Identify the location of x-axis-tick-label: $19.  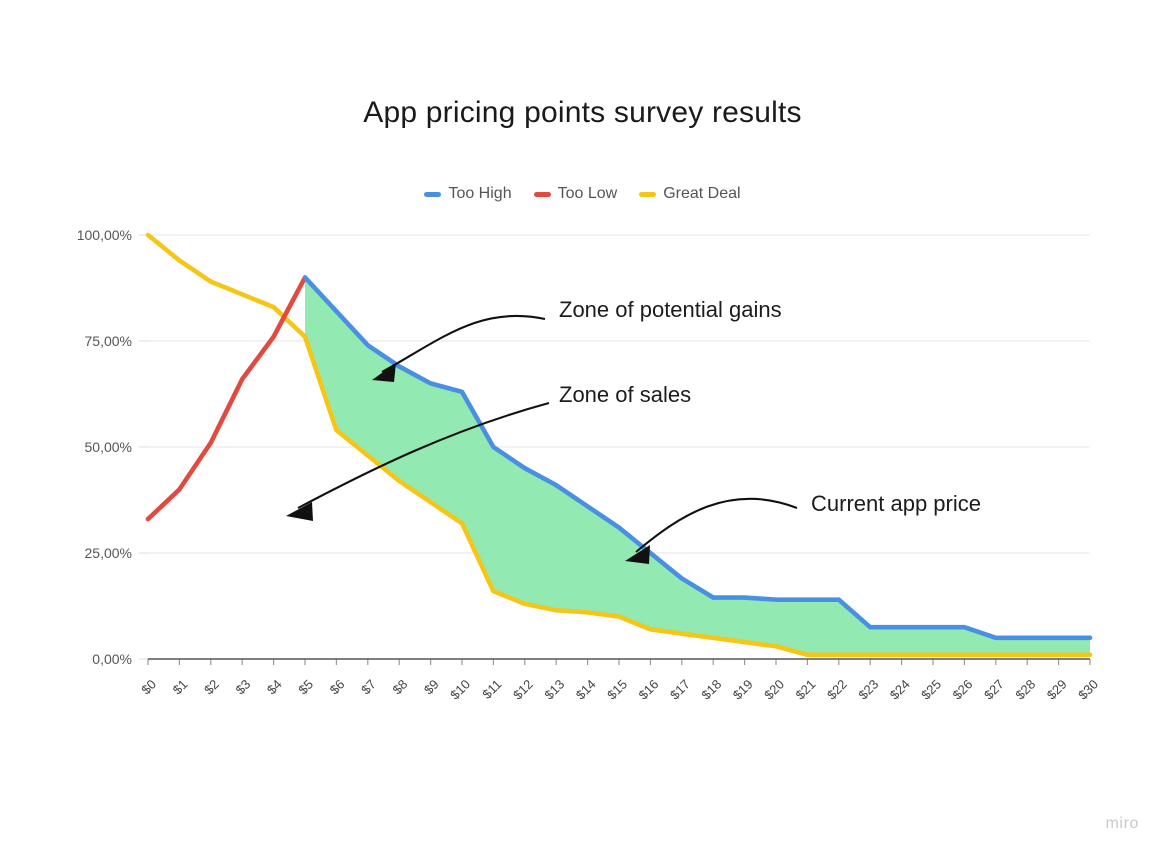
(743, 690).